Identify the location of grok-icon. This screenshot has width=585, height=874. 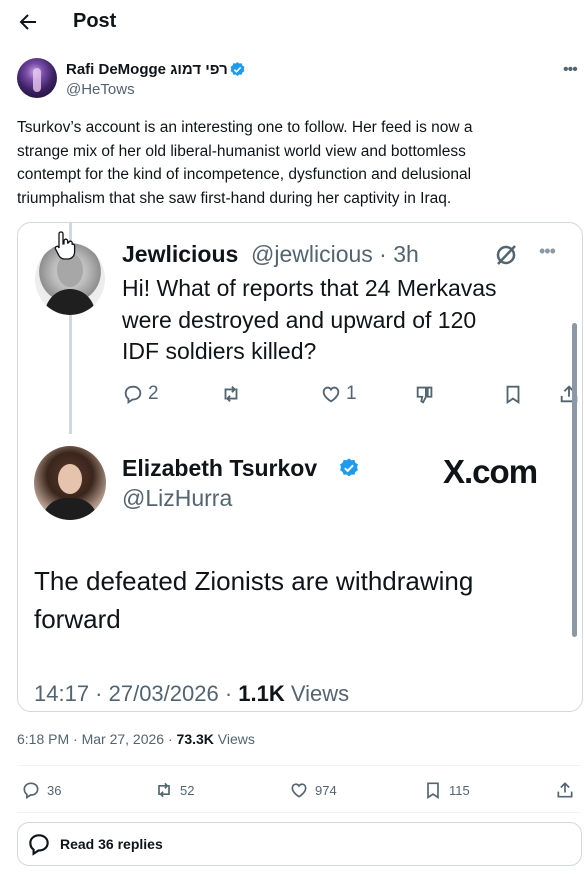
(506, 255).